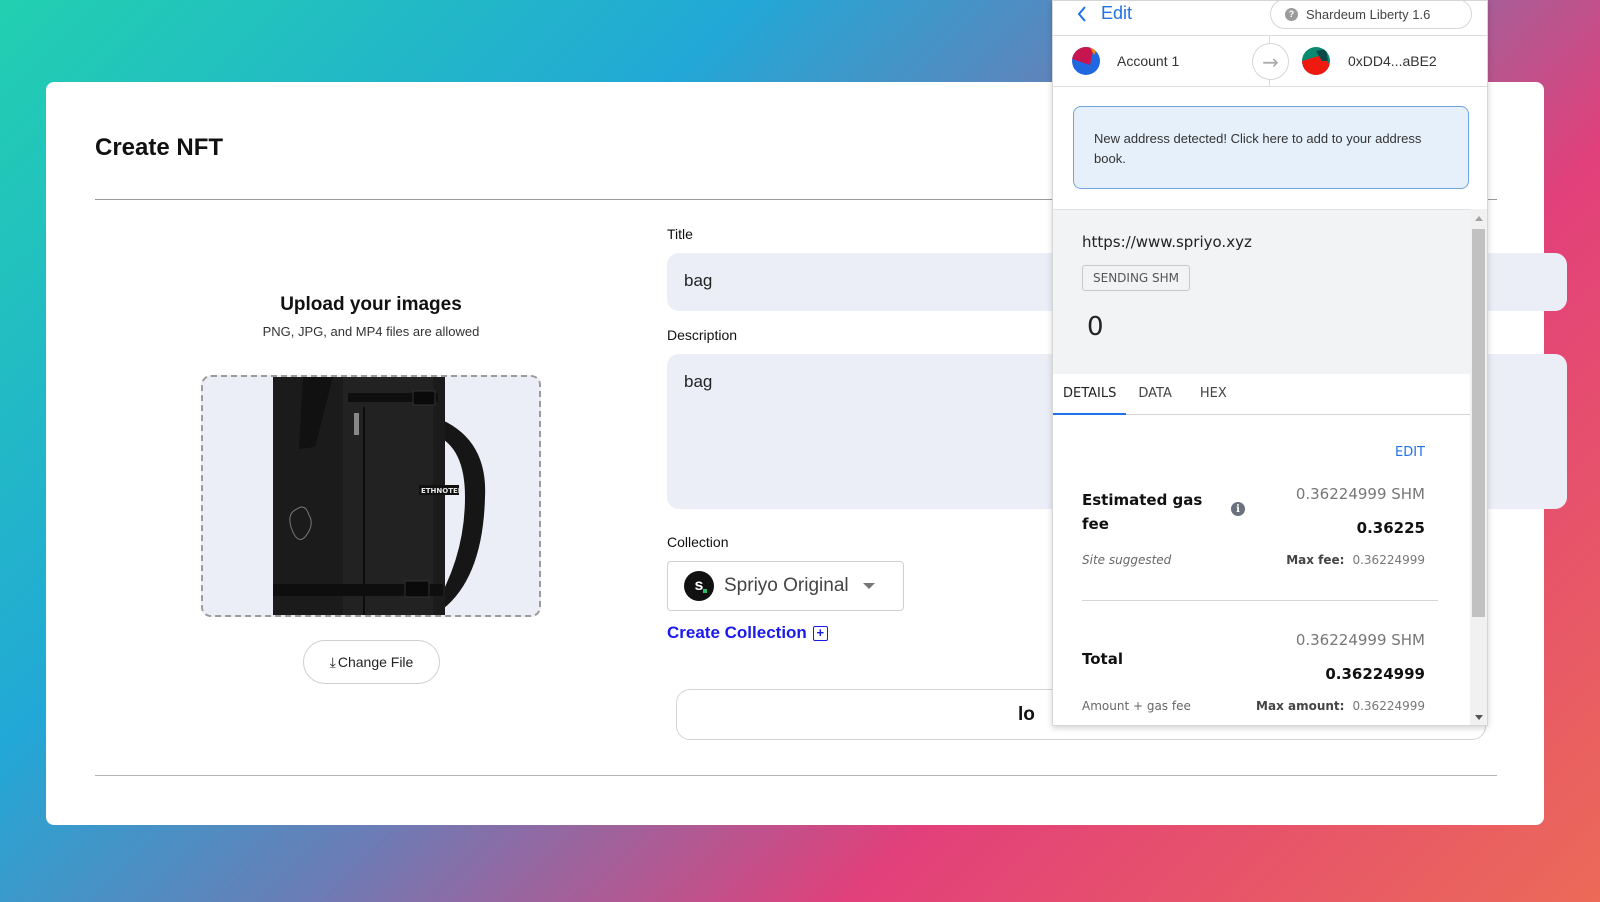  What do you see at coordinates (1262, 394) in the screenshot?
I see `details-tabs: DETAILS DATA HEX` at bounding box center [1262, 394].